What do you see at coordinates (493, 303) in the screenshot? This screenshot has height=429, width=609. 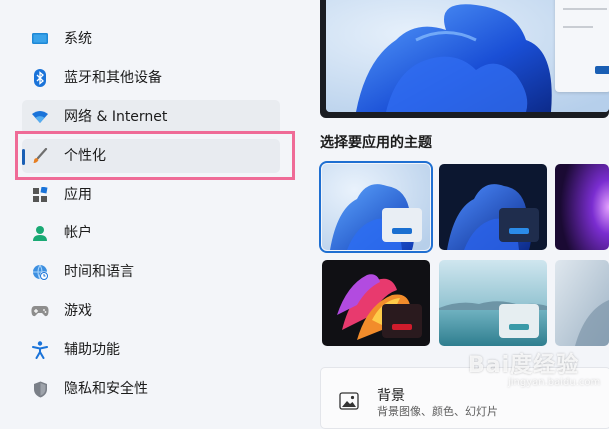 I see `theme-sunrise-lake` at bounding box center [493, 303].